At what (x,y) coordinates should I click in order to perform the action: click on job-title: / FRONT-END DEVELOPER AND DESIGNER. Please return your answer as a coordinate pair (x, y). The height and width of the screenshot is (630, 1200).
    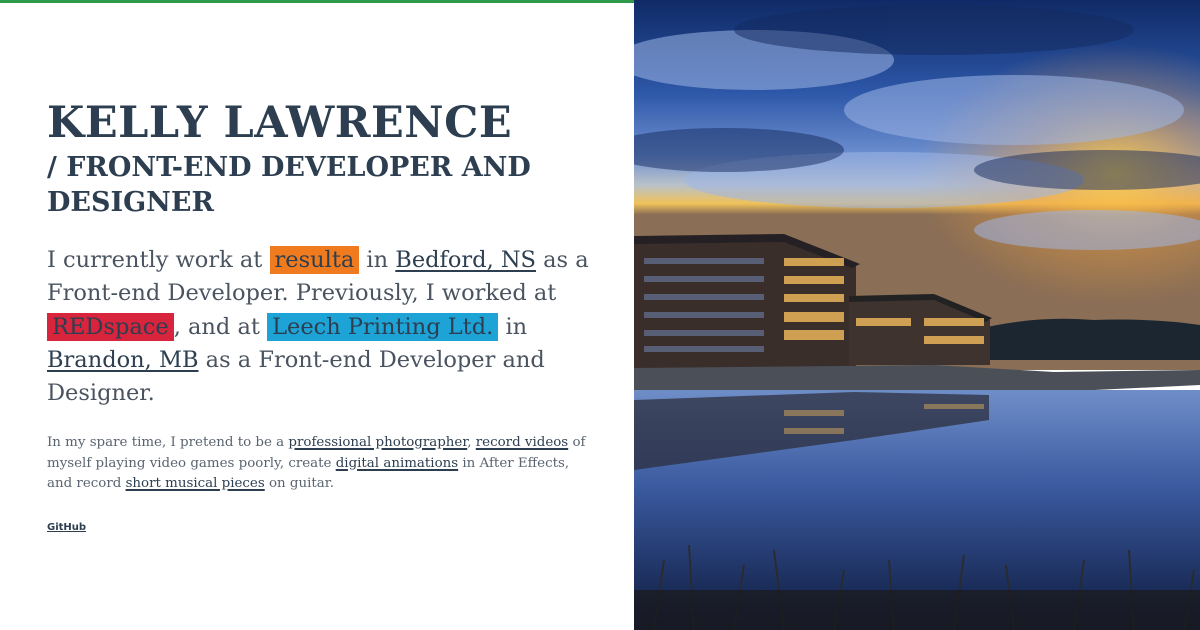
    Looking at the image, I should click on (289, 185).